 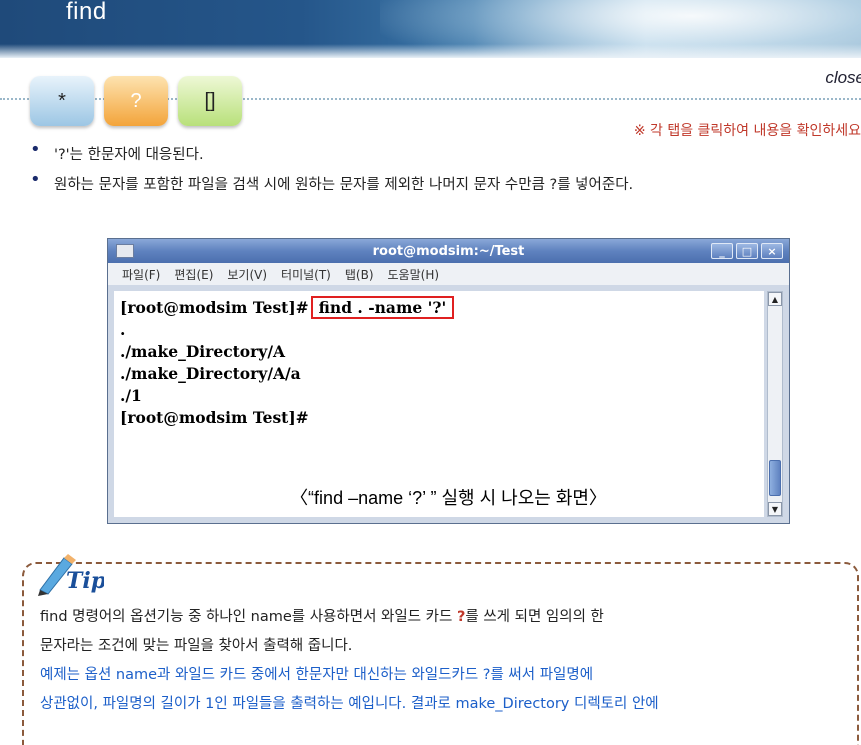 I want to click on tab-brackets: [], so click(x=210, y=101).